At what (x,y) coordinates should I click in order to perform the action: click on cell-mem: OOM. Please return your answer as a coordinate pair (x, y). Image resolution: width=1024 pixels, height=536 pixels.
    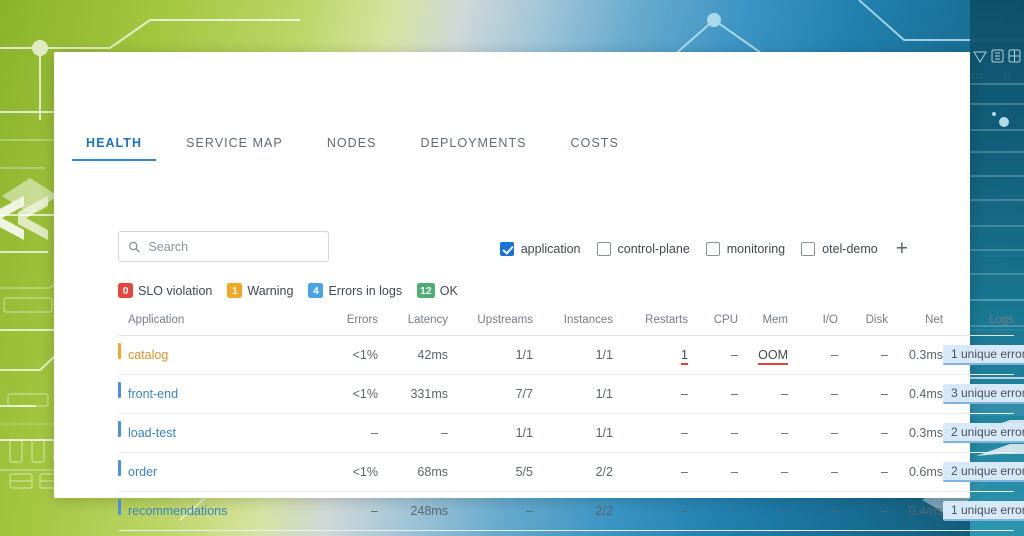
    Looking at the image, I should click on (763, 355).